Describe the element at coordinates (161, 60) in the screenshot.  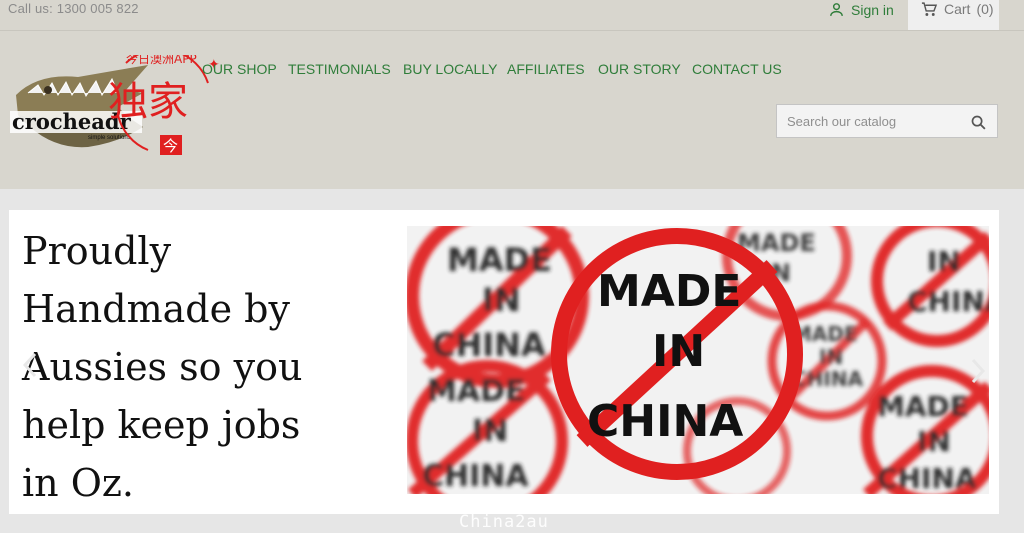
I see `overlay-top-text: 今日澳洲APP` at that location.